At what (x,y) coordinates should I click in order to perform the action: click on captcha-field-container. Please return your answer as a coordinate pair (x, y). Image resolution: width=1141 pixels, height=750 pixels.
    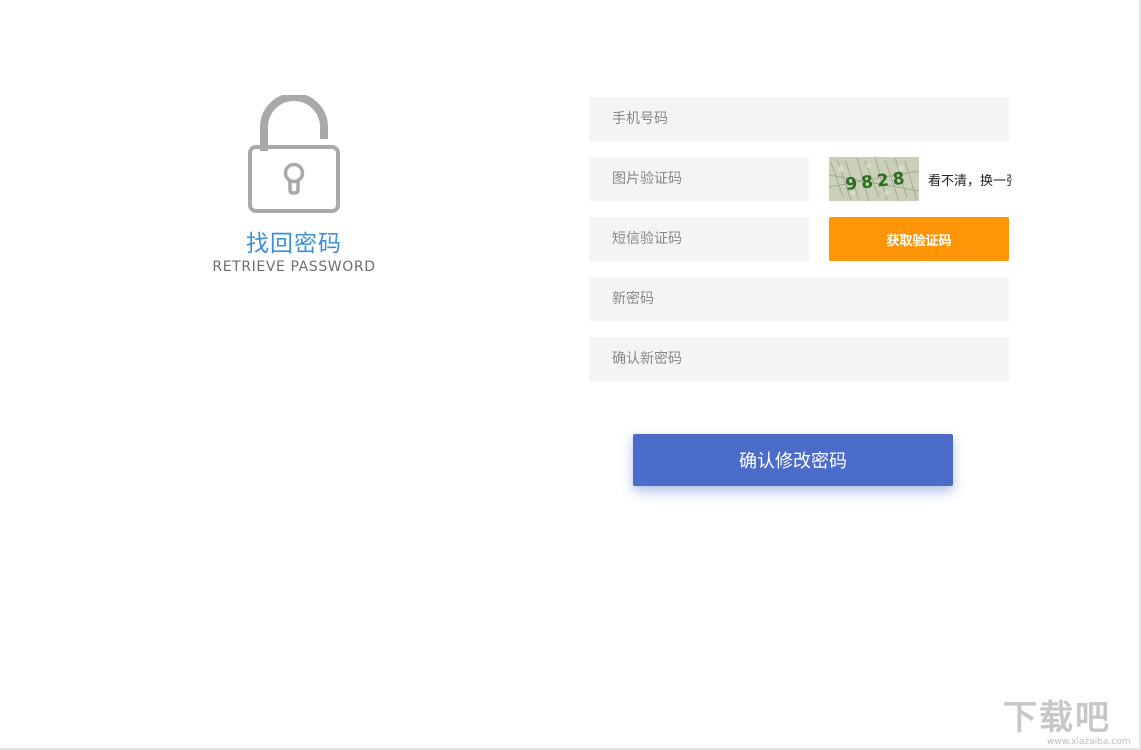
    Looking at the image, I should click on (699, 179).